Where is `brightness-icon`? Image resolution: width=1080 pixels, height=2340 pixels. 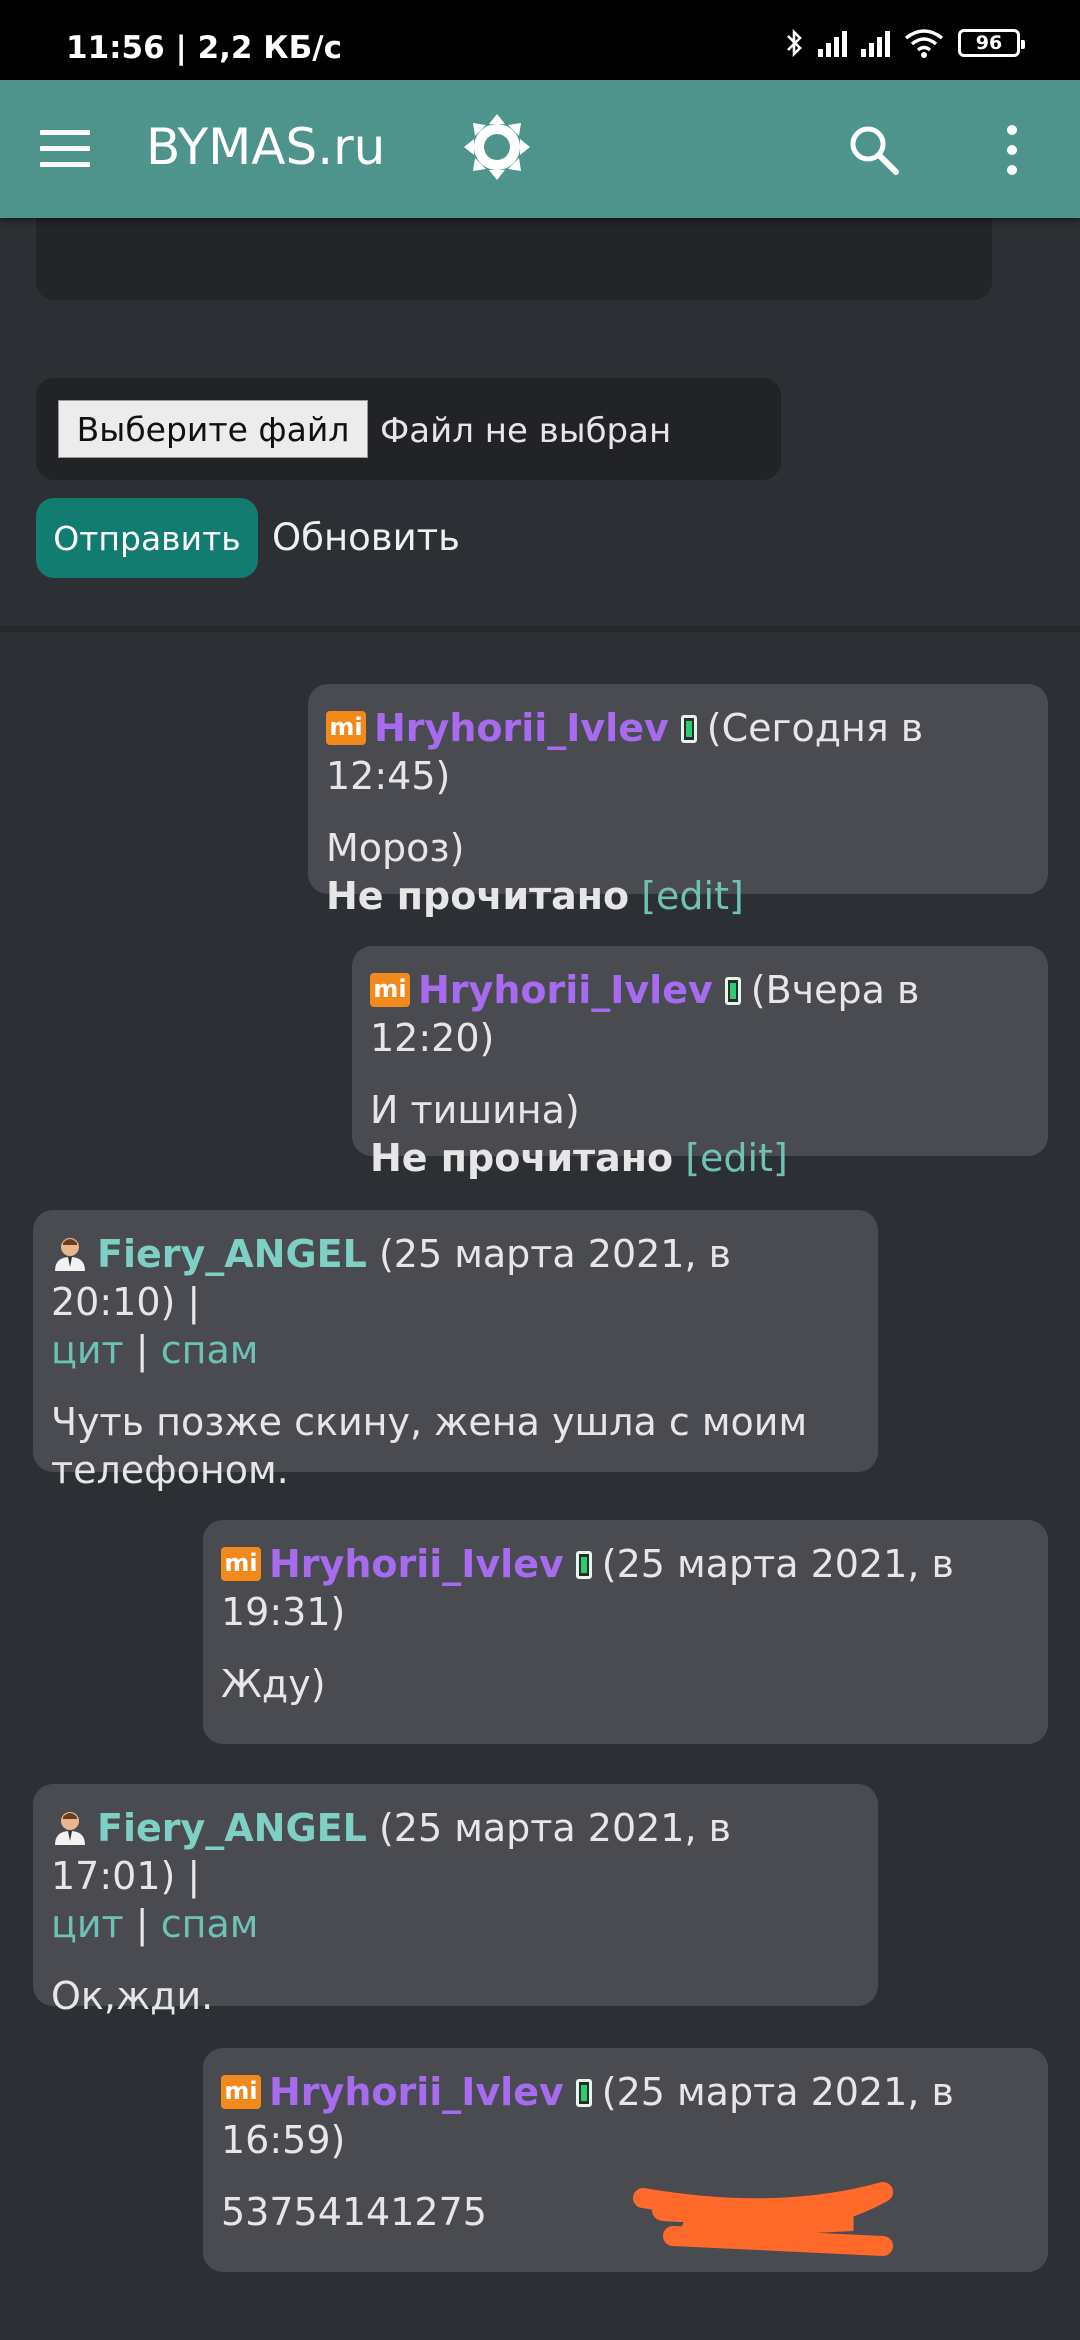 brightness-icon is located at coordinates (497, 147).